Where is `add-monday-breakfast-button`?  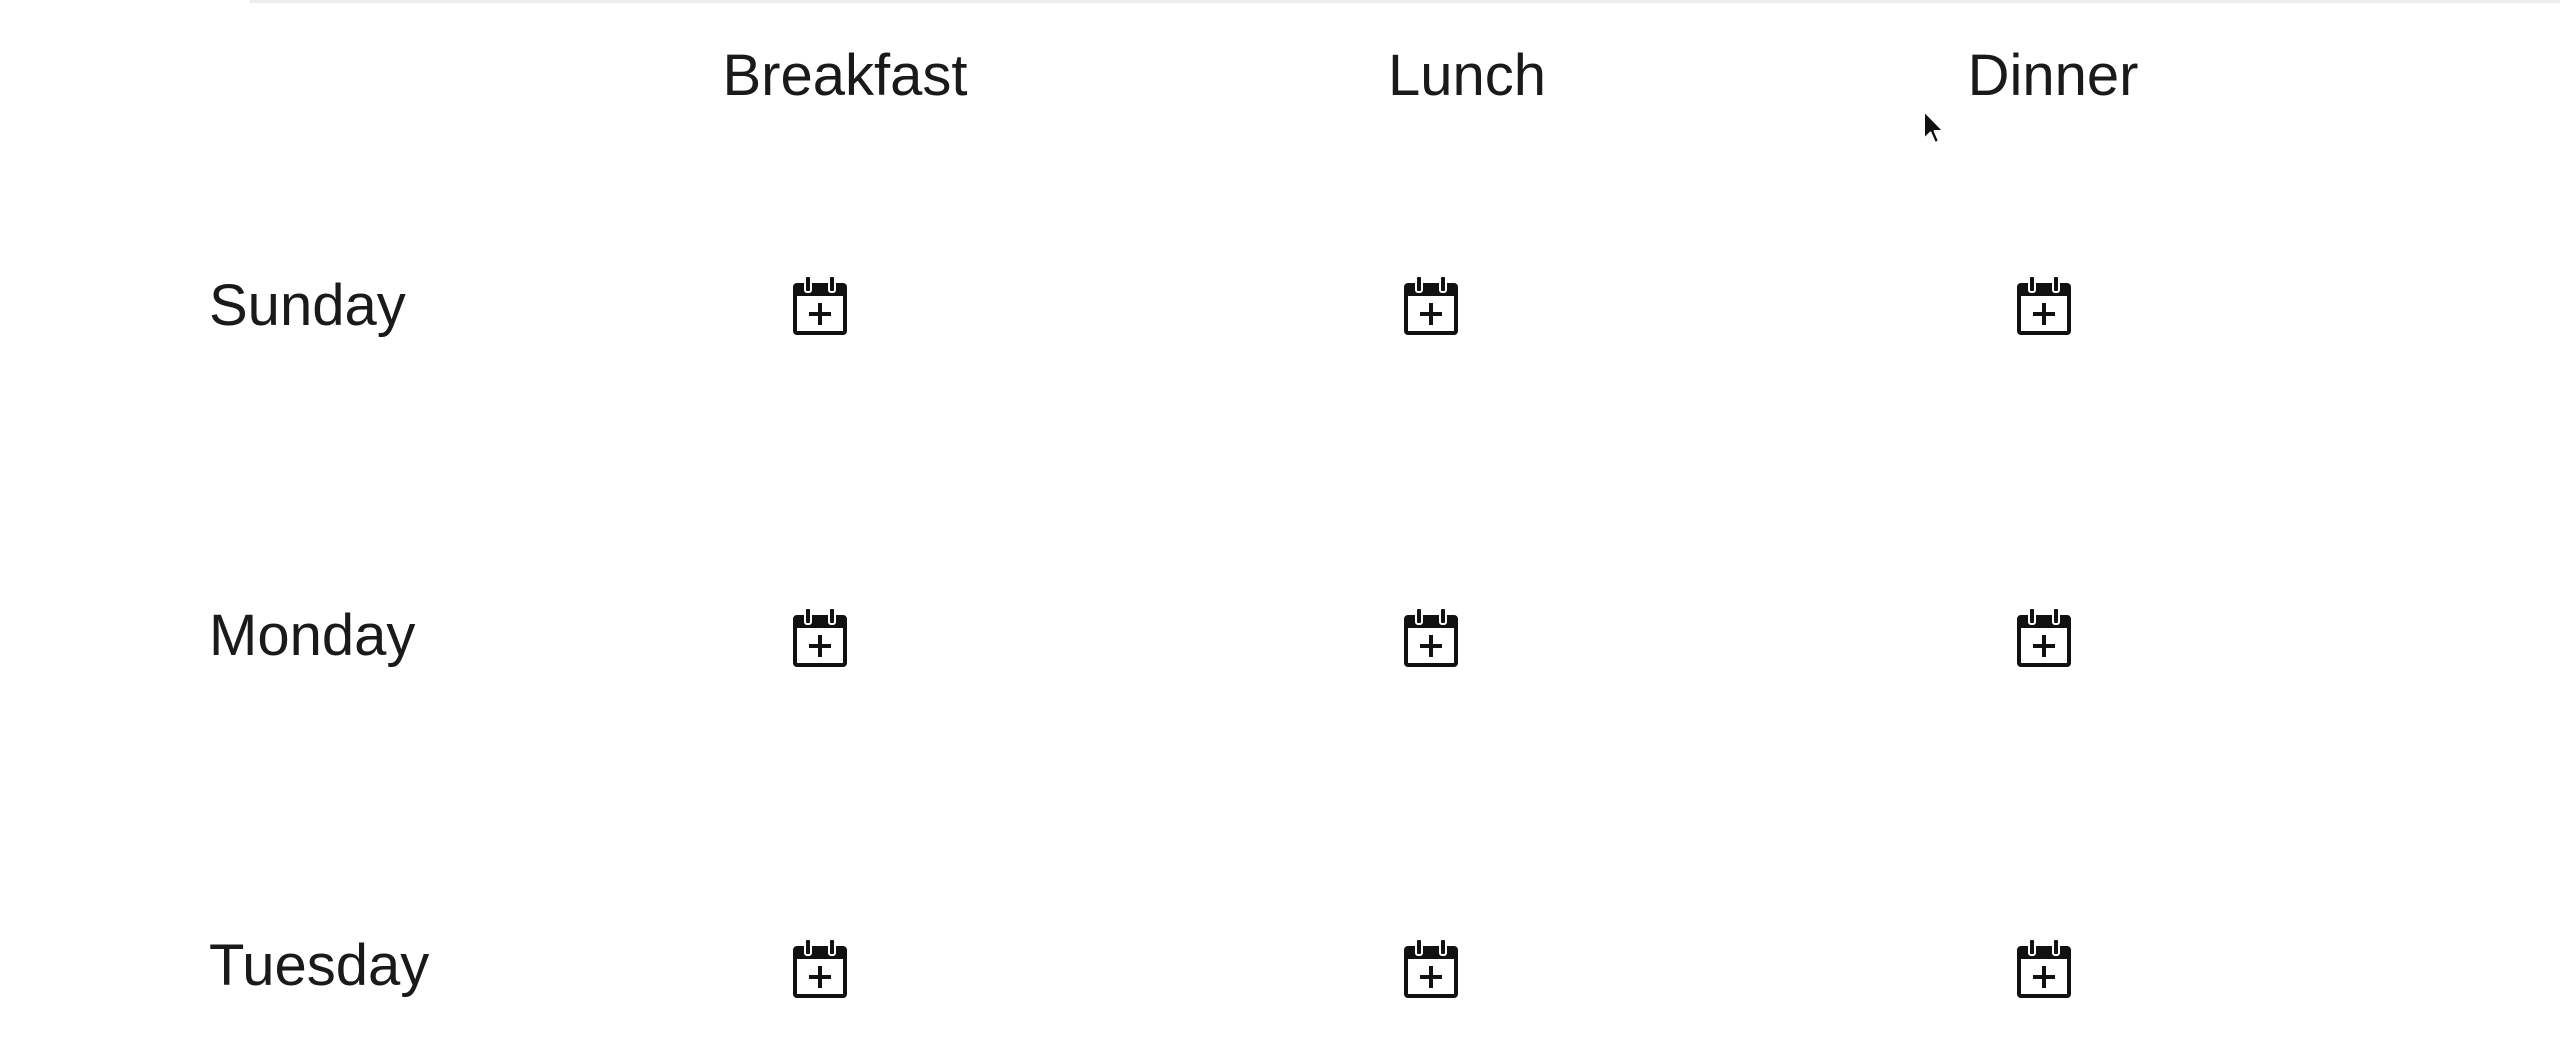
add-monday-breakfast-button is located at coordinates (820, 638).